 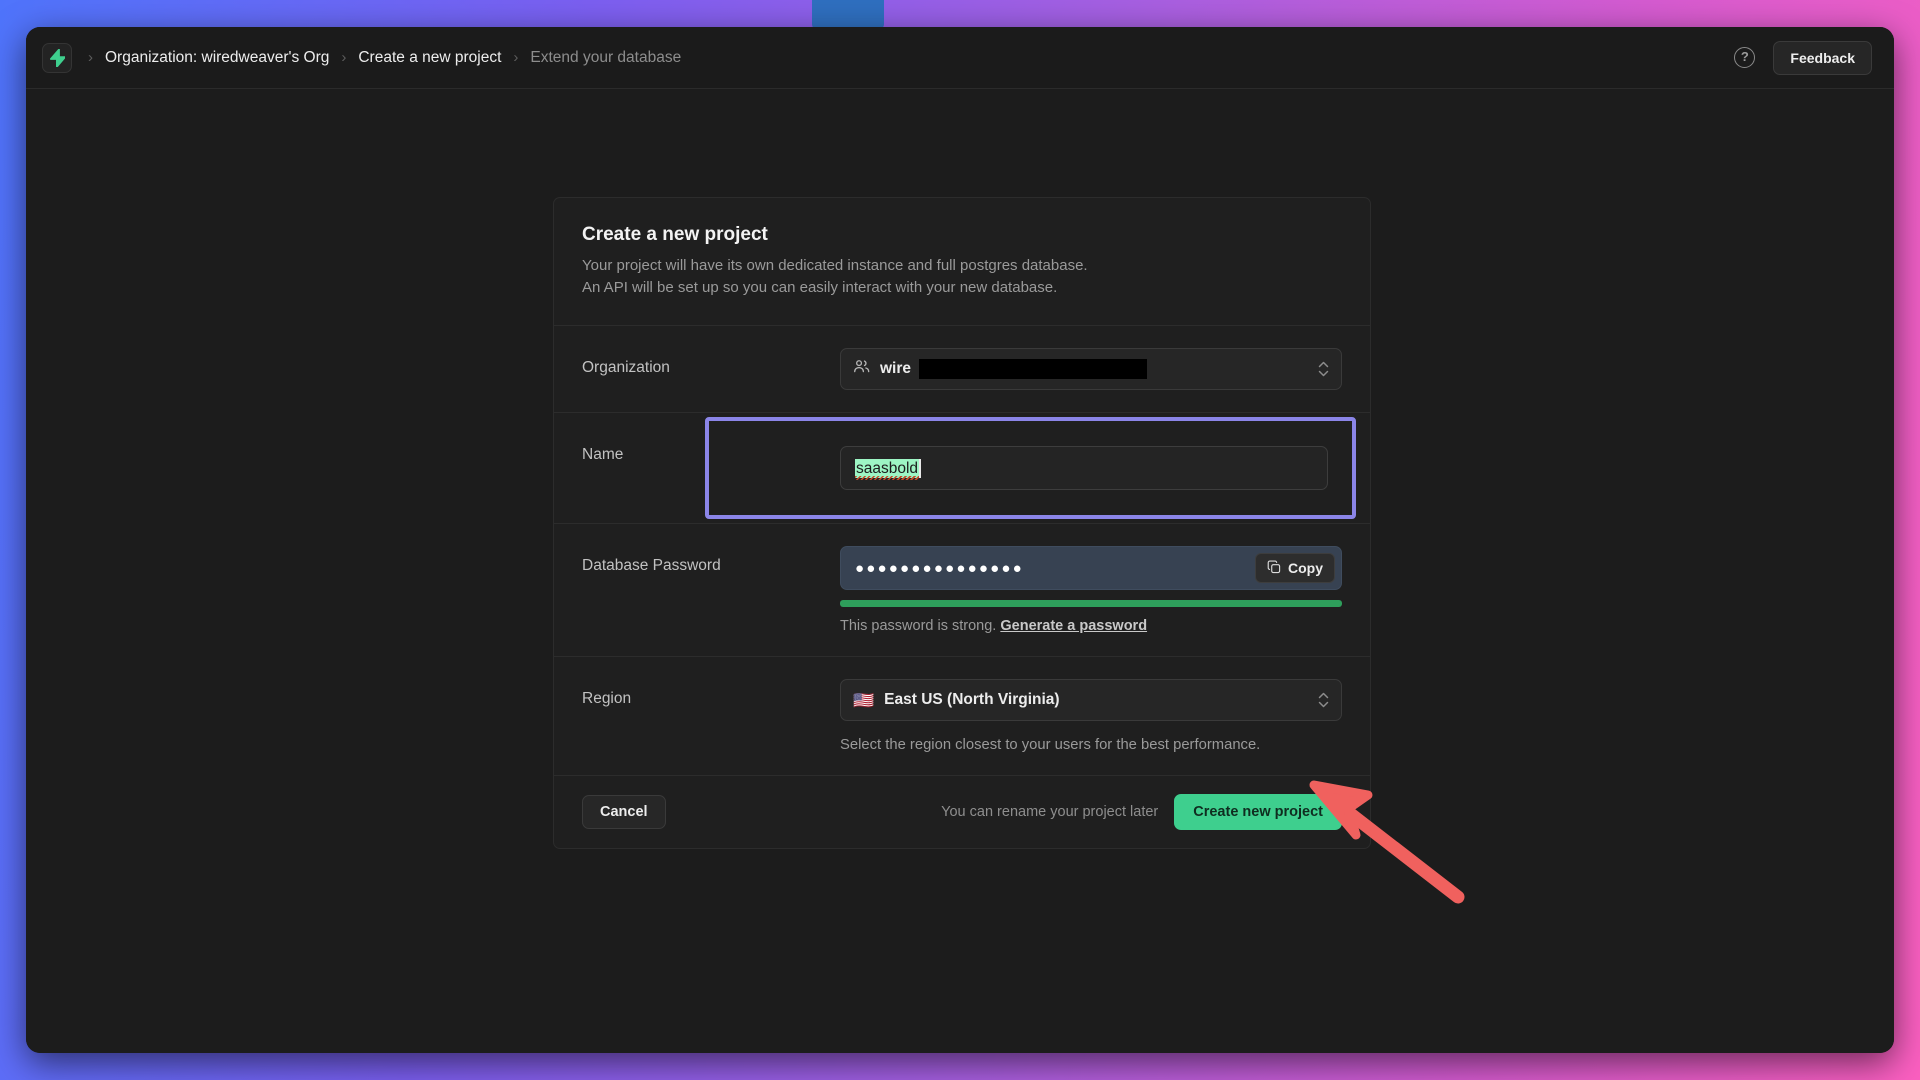 What do you see at coordinates (887, 469) in the screenshot?
I see `project-name-value: saasbold` at bounding box center [887, 469].